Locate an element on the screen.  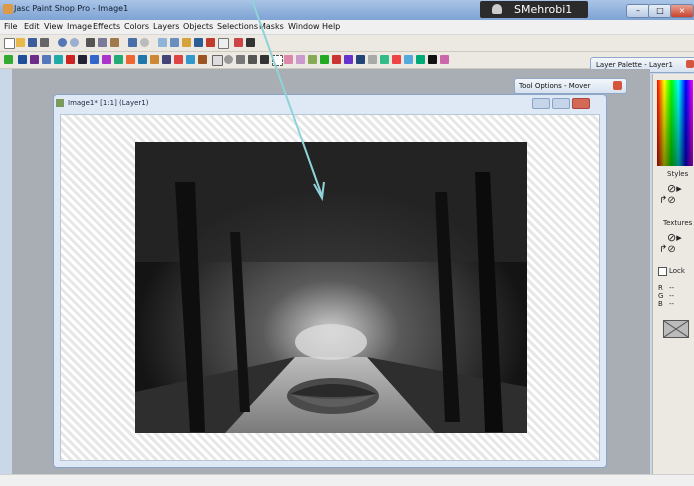
rgb-b-label: B is located at coordinates (660, 304).